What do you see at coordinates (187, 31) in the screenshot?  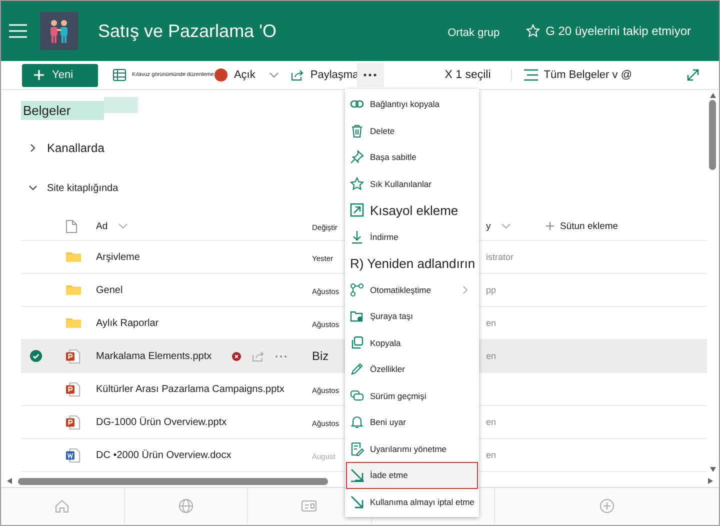 I see `site-title: Satış ve Pazarlama 'O` at bounding box center [187, 31].